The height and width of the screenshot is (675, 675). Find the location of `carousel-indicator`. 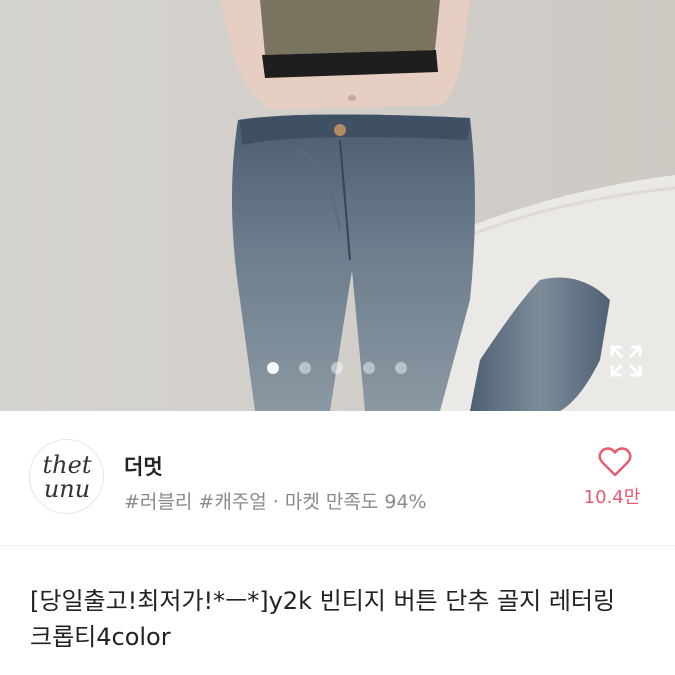

carousel-indicator is located at coordinates (337, 370).